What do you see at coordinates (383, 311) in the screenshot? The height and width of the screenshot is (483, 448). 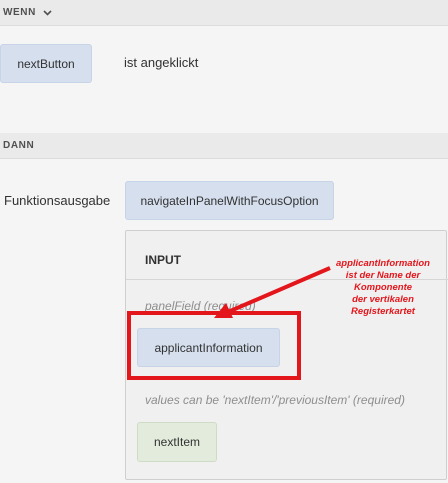 I see `annotation-line: Registerkartet` at bounding box center [383, 311].